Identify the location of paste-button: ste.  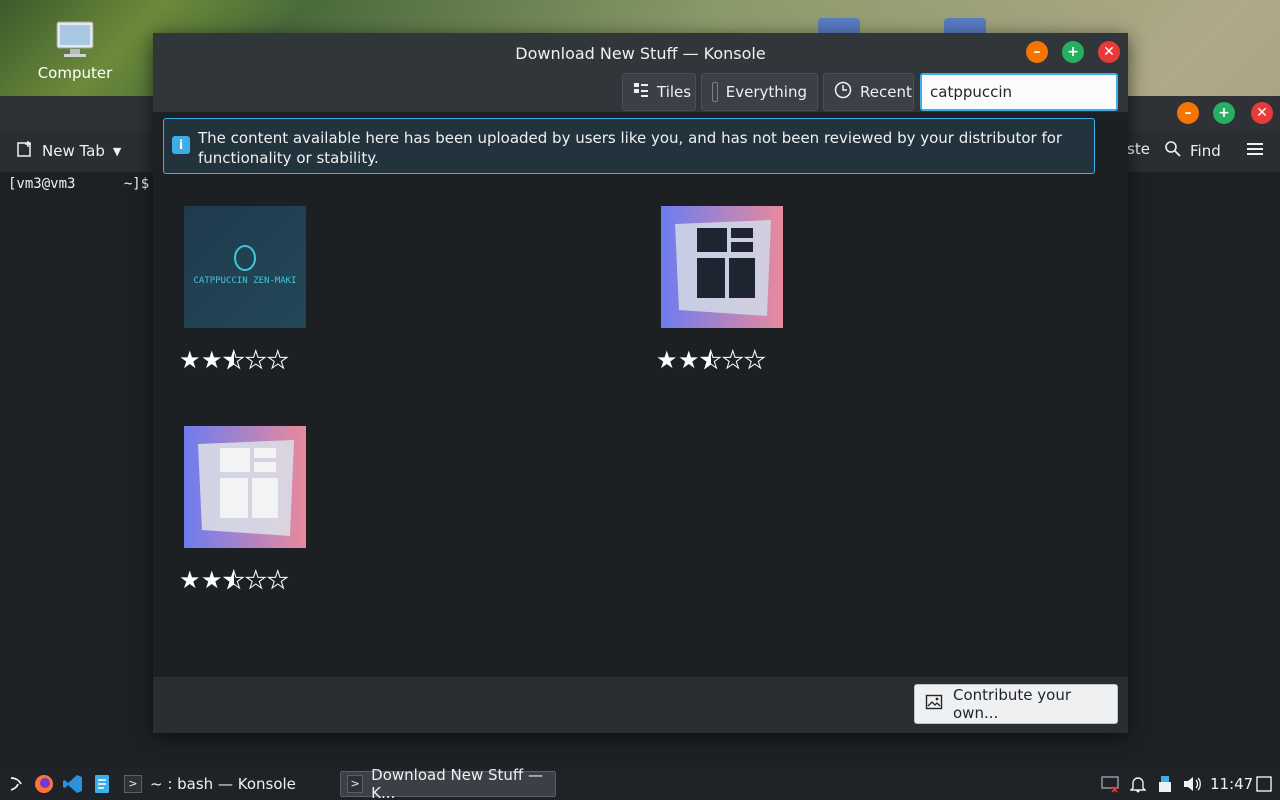
(1138, 149).